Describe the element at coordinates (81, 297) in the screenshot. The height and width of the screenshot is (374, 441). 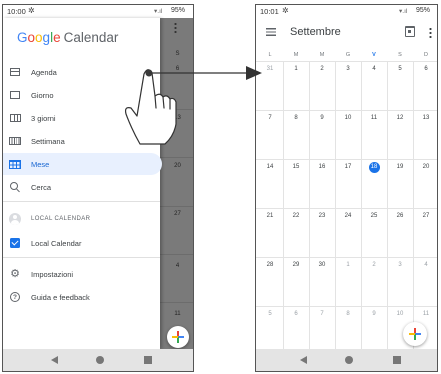
I see `menu-item-guida: ? Guida e feedback` at that location.